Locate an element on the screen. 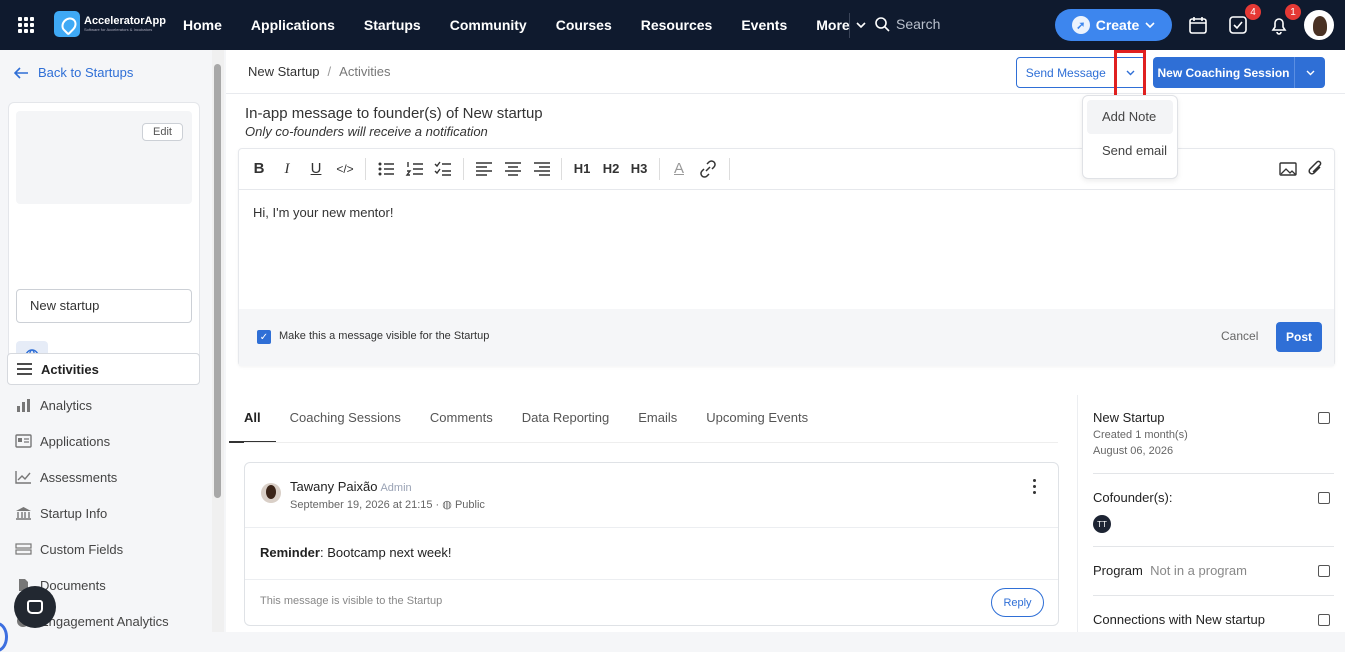  heading3-button: H3 is located at coordinates (639, 169).